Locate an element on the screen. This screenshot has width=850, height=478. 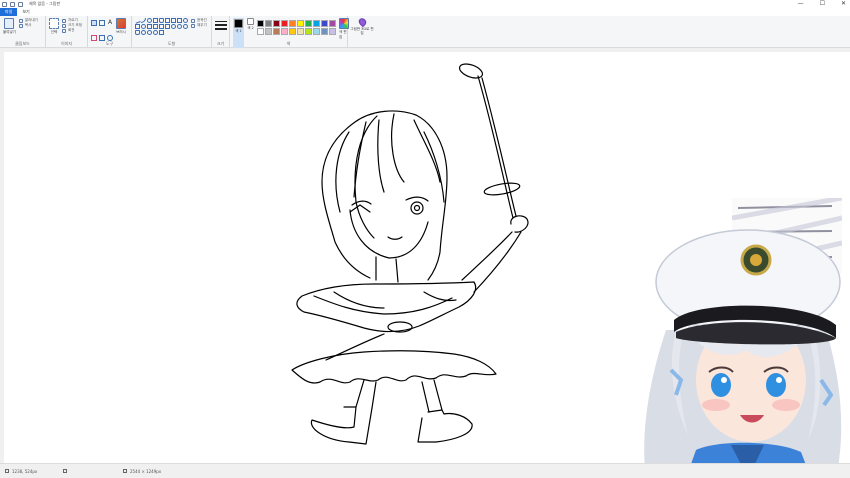
paint3d-button: 그림판 3D로 편집 is located at coordinates (362, 25).